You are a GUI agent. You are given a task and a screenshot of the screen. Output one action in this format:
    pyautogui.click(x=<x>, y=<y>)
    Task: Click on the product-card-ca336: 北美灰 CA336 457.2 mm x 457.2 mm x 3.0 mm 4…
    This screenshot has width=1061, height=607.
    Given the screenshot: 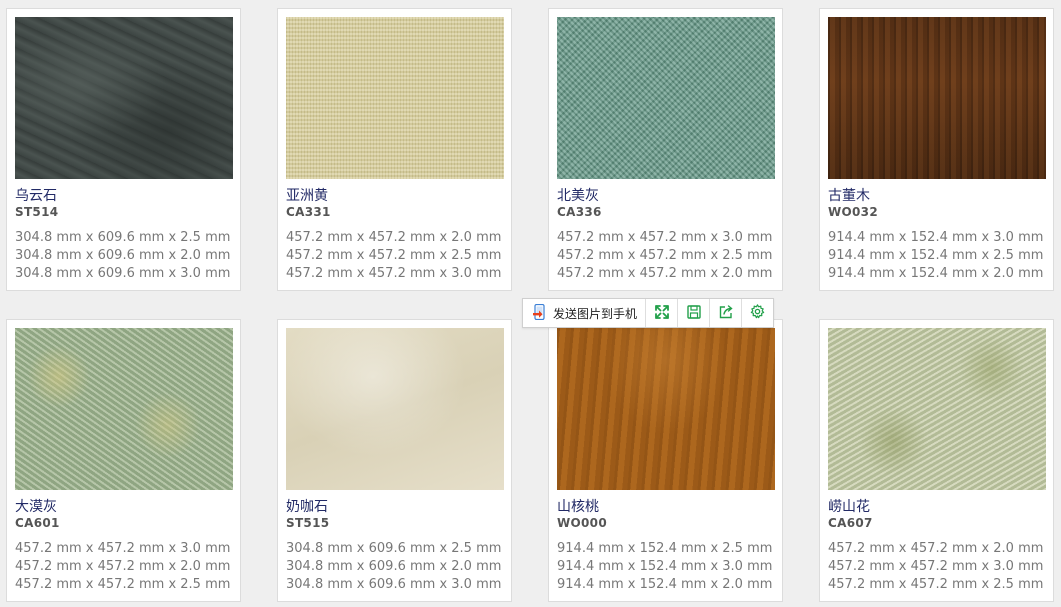 What is the action you would take?
    pyautogui.click(x=665, y=149)
    